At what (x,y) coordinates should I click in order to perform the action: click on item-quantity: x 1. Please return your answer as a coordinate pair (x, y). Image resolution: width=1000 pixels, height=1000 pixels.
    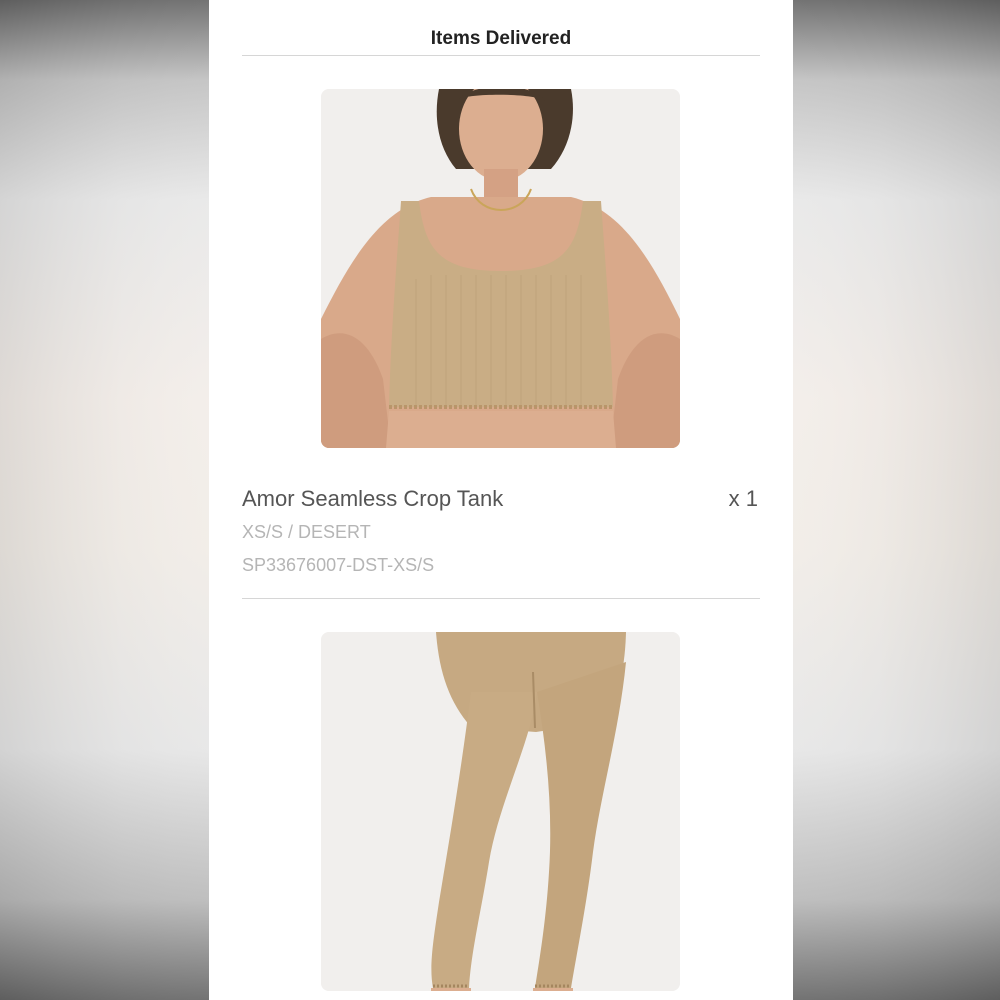
    Looking at the image, I should click on (743, 498).